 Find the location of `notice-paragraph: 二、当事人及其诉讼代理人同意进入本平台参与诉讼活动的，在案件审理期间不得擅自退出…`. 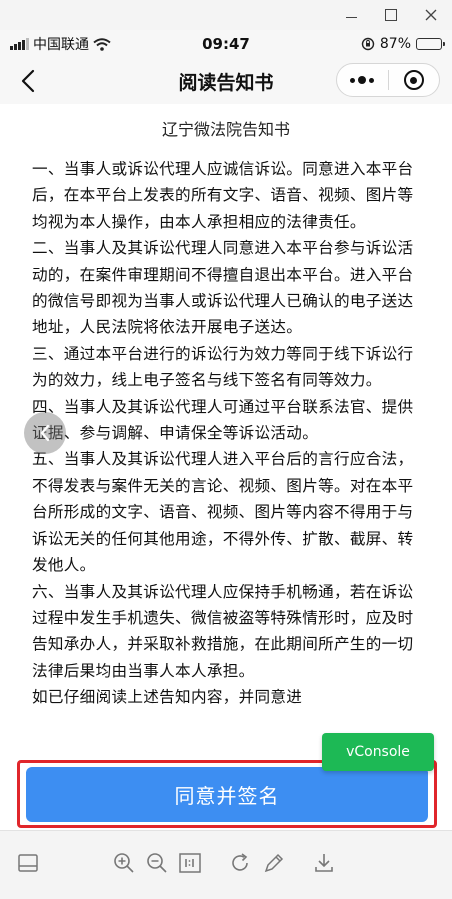

notice-paragraph: 二、当事人及其诉讼代理人同意进入本平台参与诉讼活动的，在案件审理期间不得擅自退出… is located at coordinates (223, 288).